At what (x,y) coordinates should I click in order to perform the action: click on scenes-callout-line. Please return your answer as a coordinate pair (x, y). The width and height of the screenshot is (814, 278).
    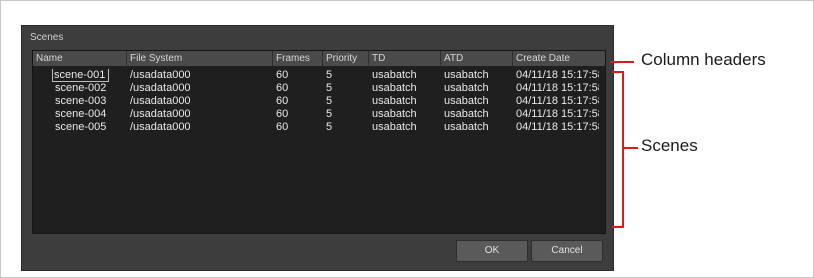
    Looking at the image, I should click on (631, 148).